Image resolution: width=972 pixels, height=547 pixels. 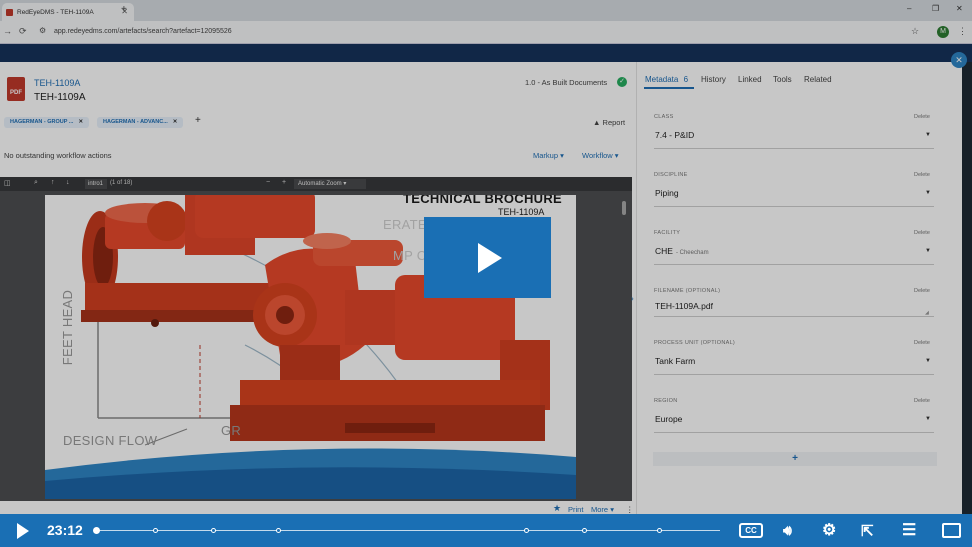 What do you see at coordinates (602, 509) in the screenshot?
I see `more-dropdown: More ▾` at bounding box center [602, 509].